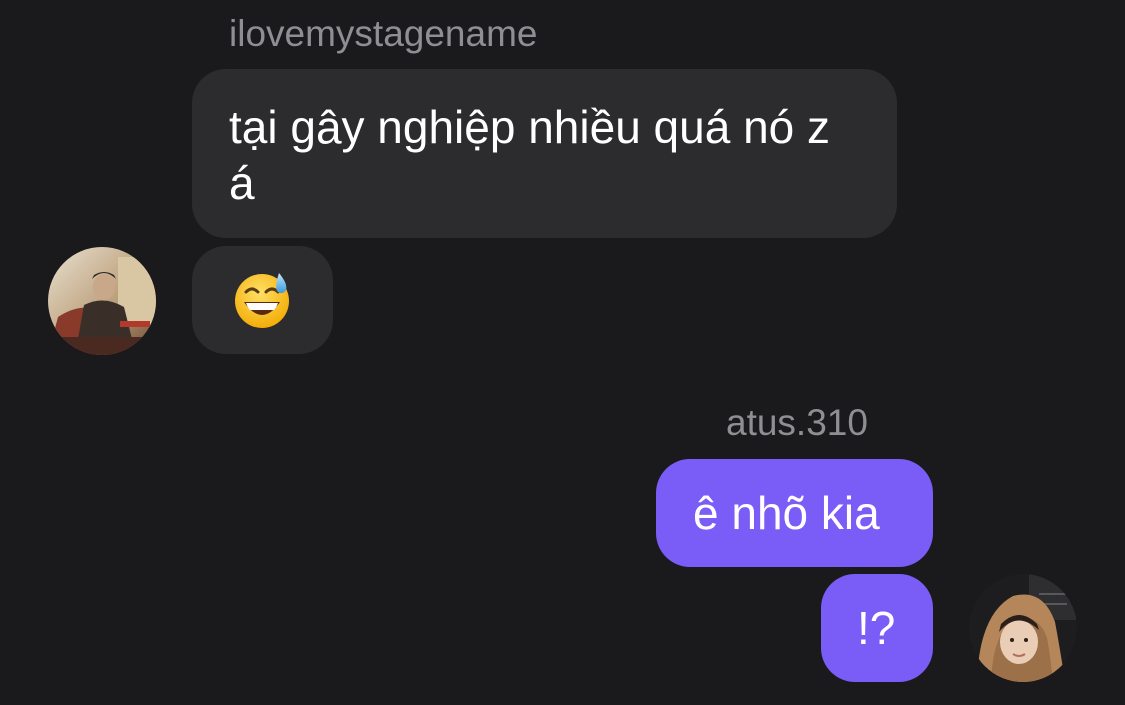 This screenshot has height=705, width=1125. I want to click on message-bubble-outgoing: !?, so click(877, 628).